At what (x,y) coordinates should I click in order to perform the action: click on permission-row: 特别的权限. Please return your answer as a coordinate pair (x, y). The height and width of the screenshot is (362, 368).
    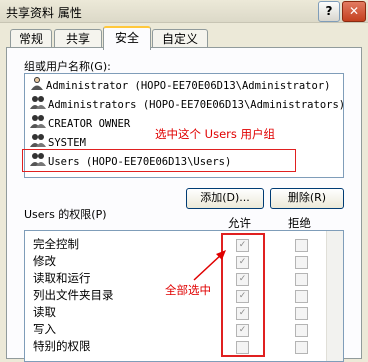
    Looking at the image, I should click on (62, 346).